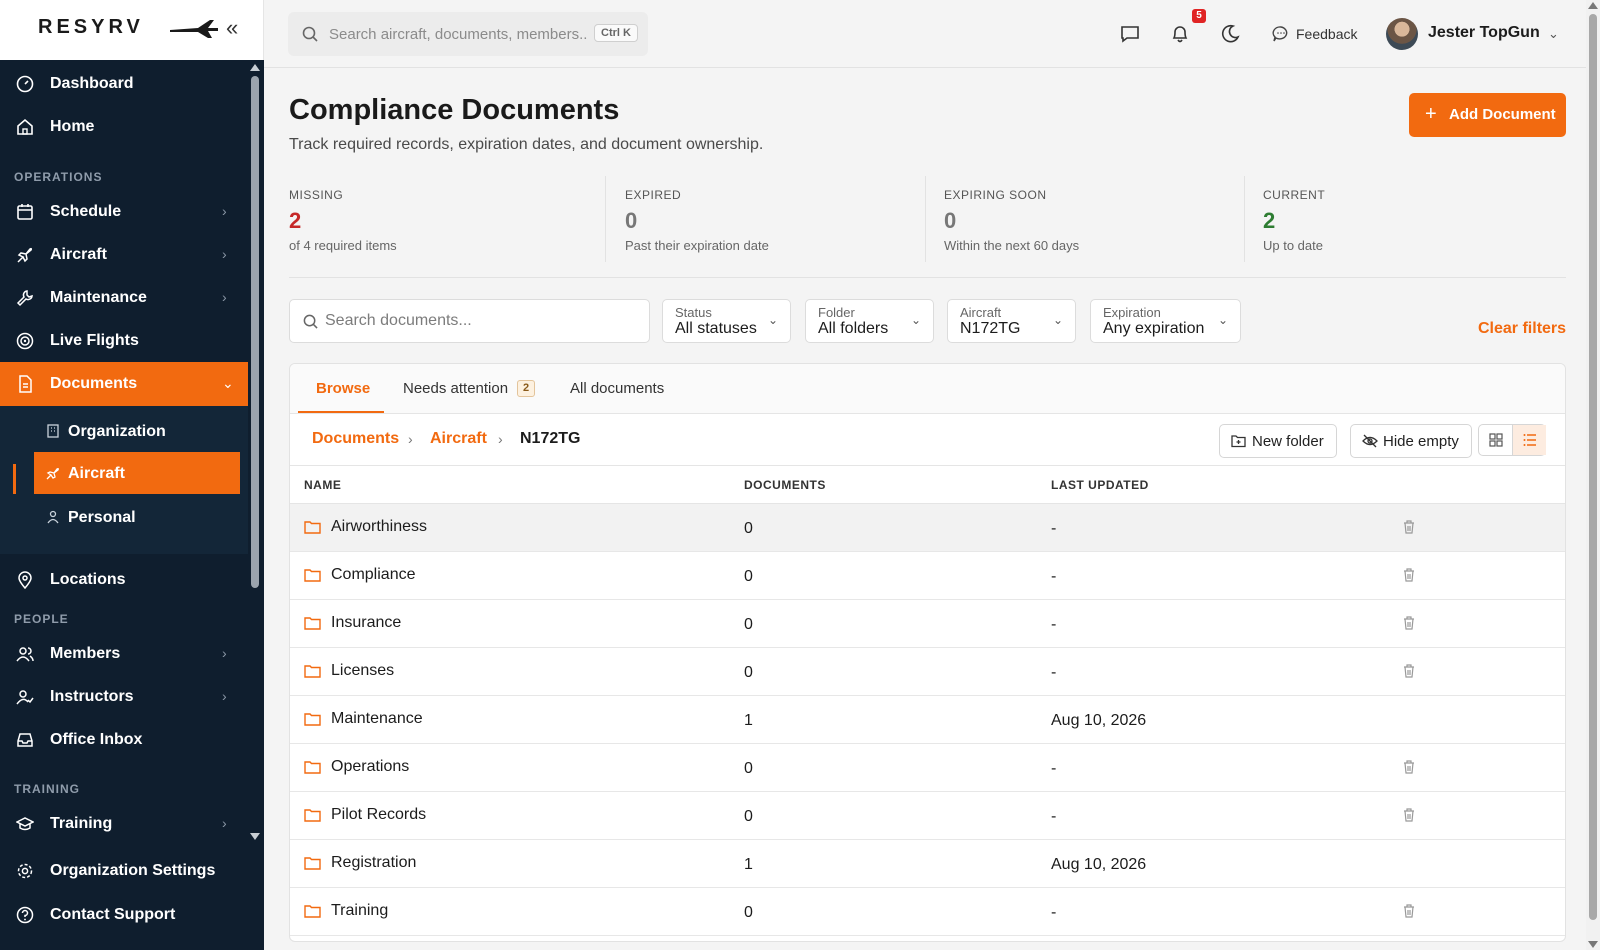  I want to click on sidebar-item-contact-support: Contact Support, so click(124, 915).